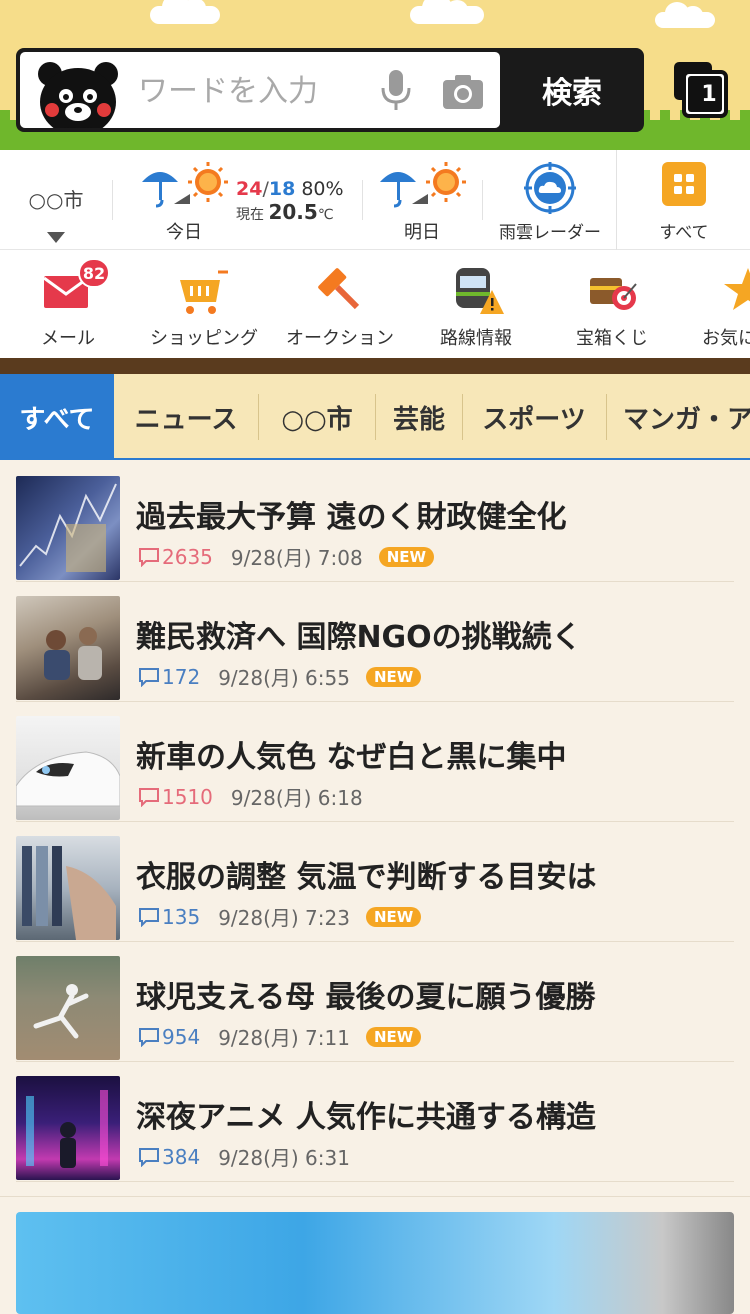 The width and height of the screenshot is (750, 1314). I want to click on news-item: 深夜アニメ 人気作に共通する構造 384 9/28(月) 6:31, so click(375, 1122).